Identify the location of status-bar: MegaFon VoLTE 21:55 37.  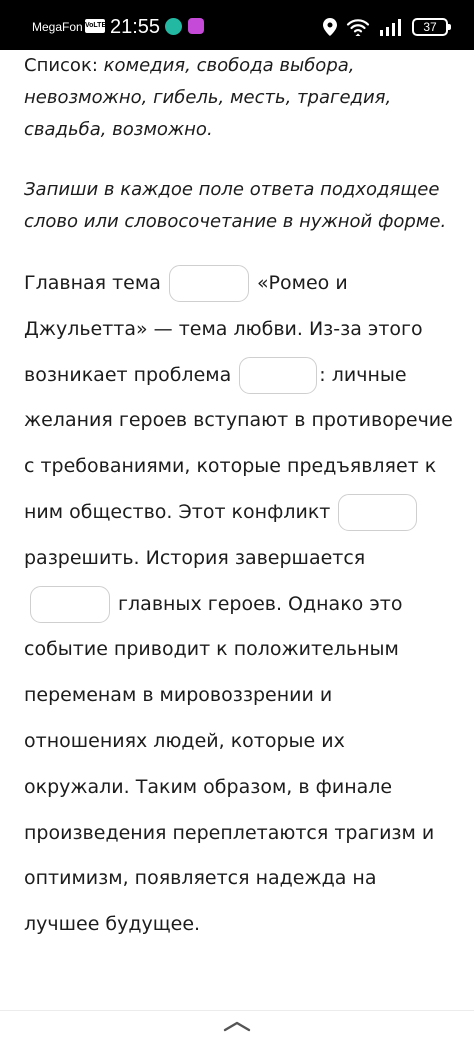
(237, 25).